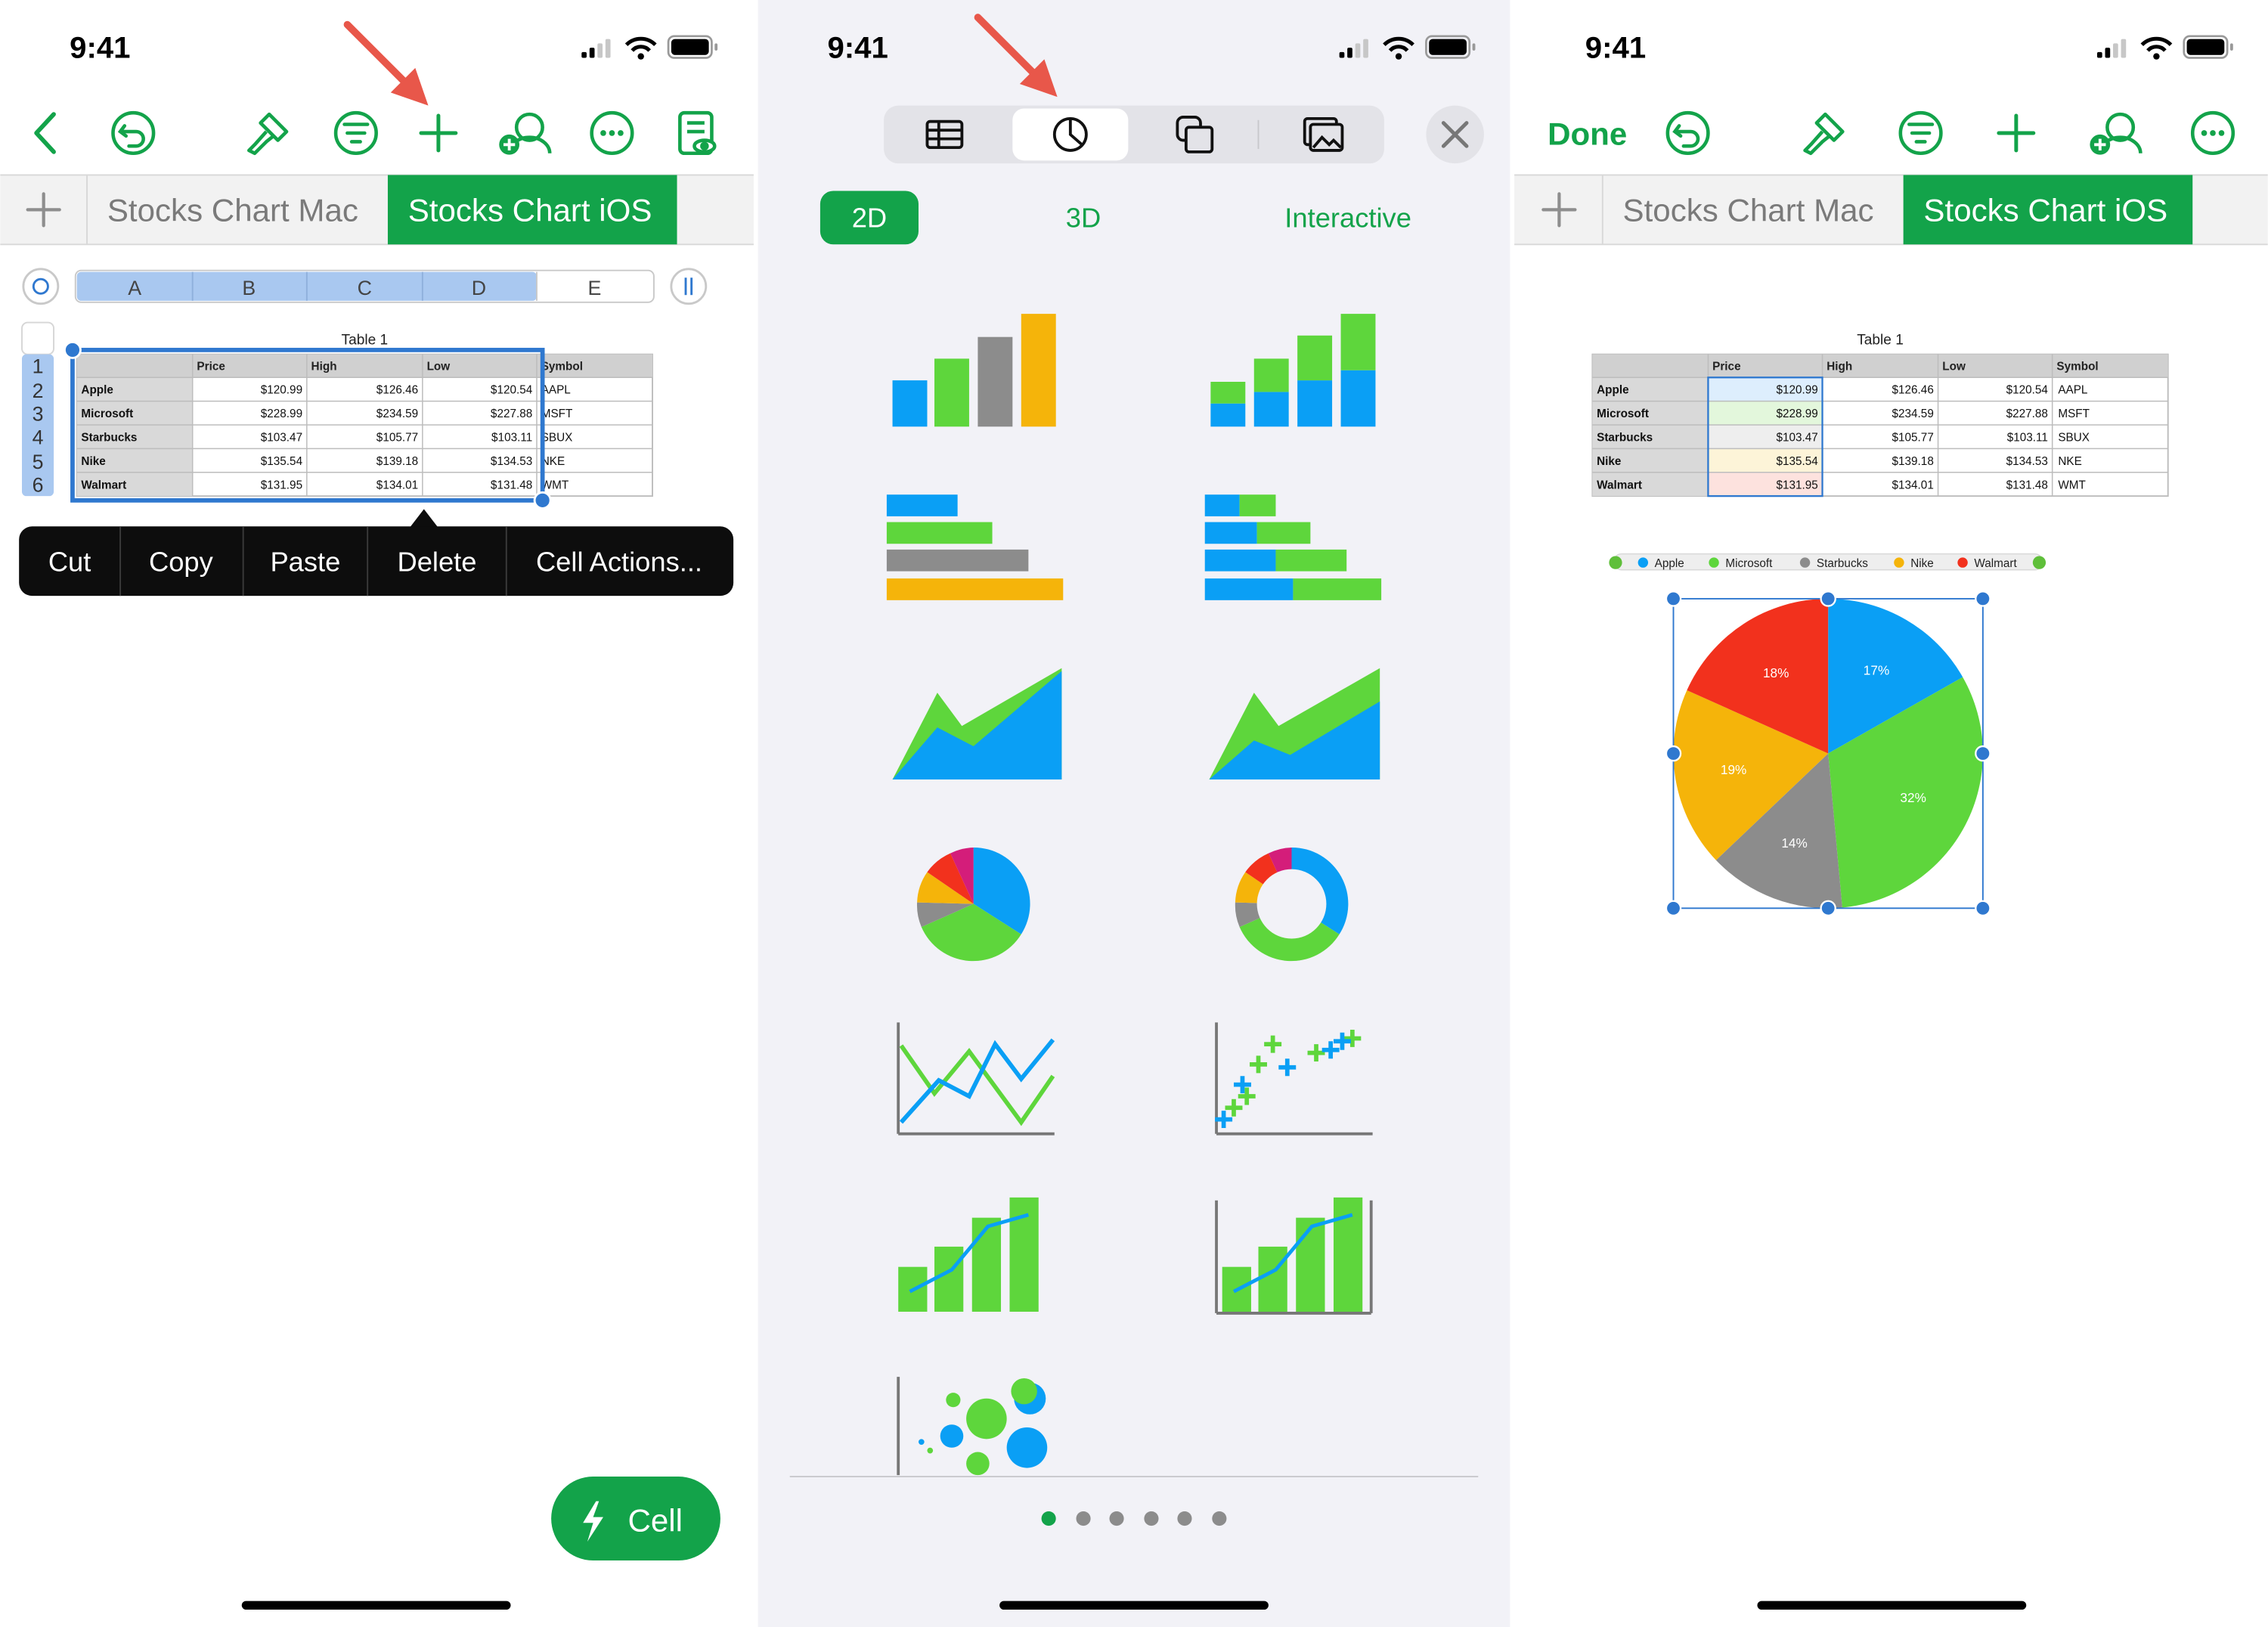  Describe the element at coordinates (511, 485) in the screenshot. I see `table-cell: $131.48` at that location.